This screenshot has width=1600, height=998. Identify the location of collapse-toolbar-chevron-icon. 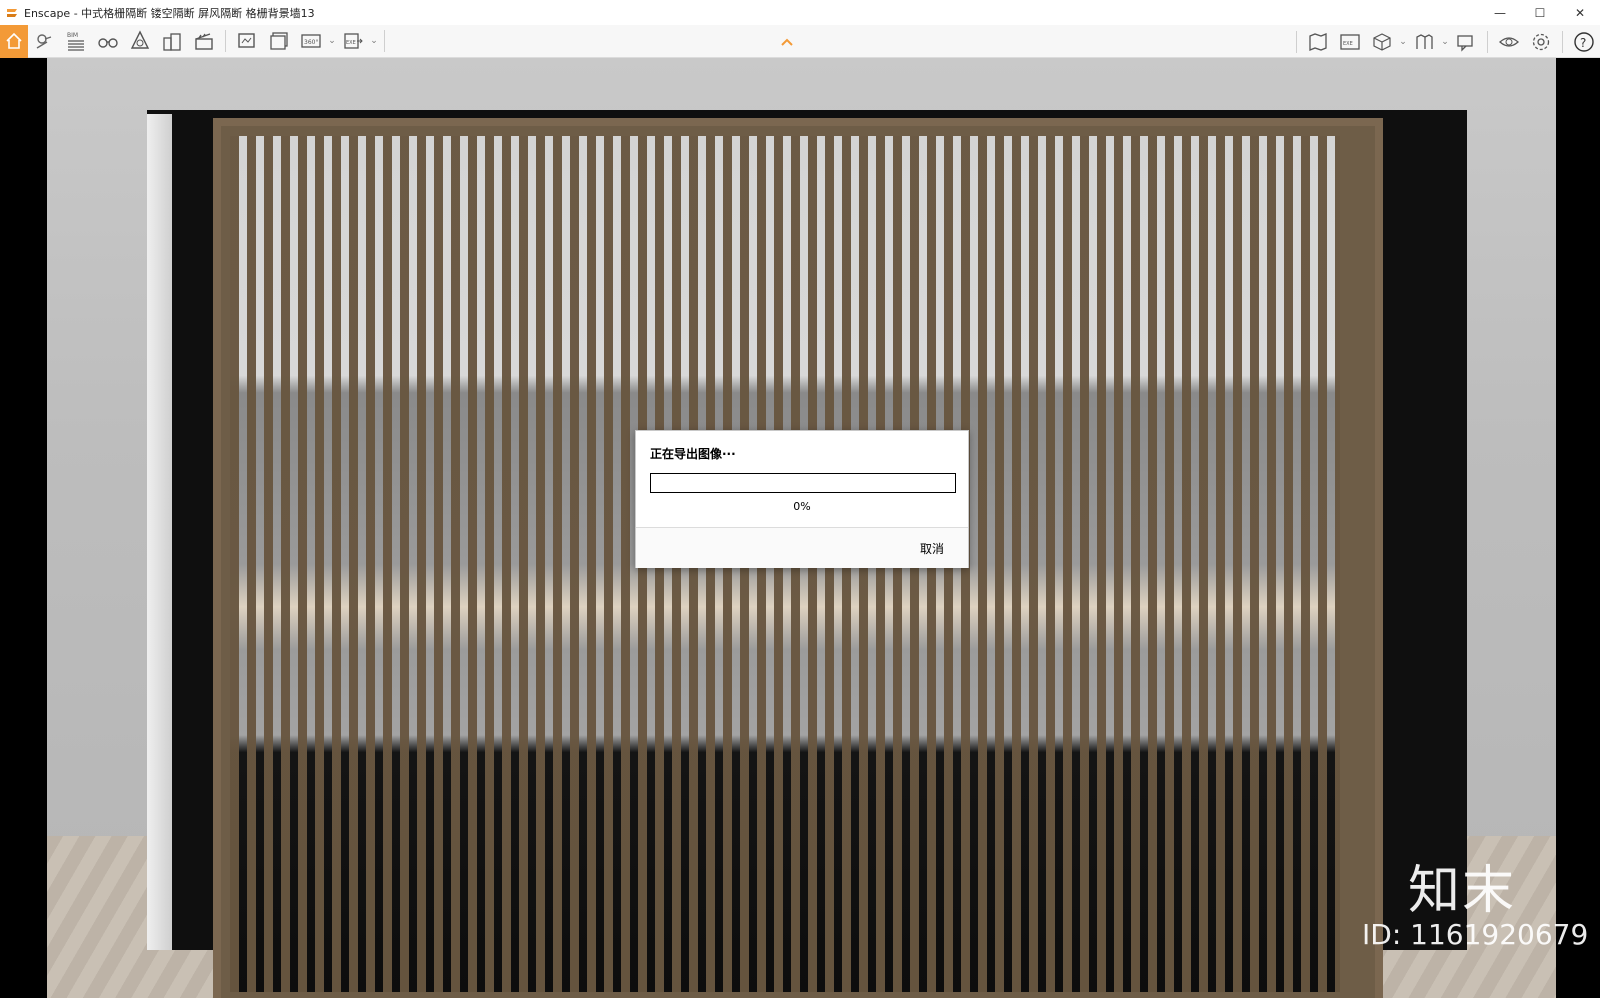
(787, 41).